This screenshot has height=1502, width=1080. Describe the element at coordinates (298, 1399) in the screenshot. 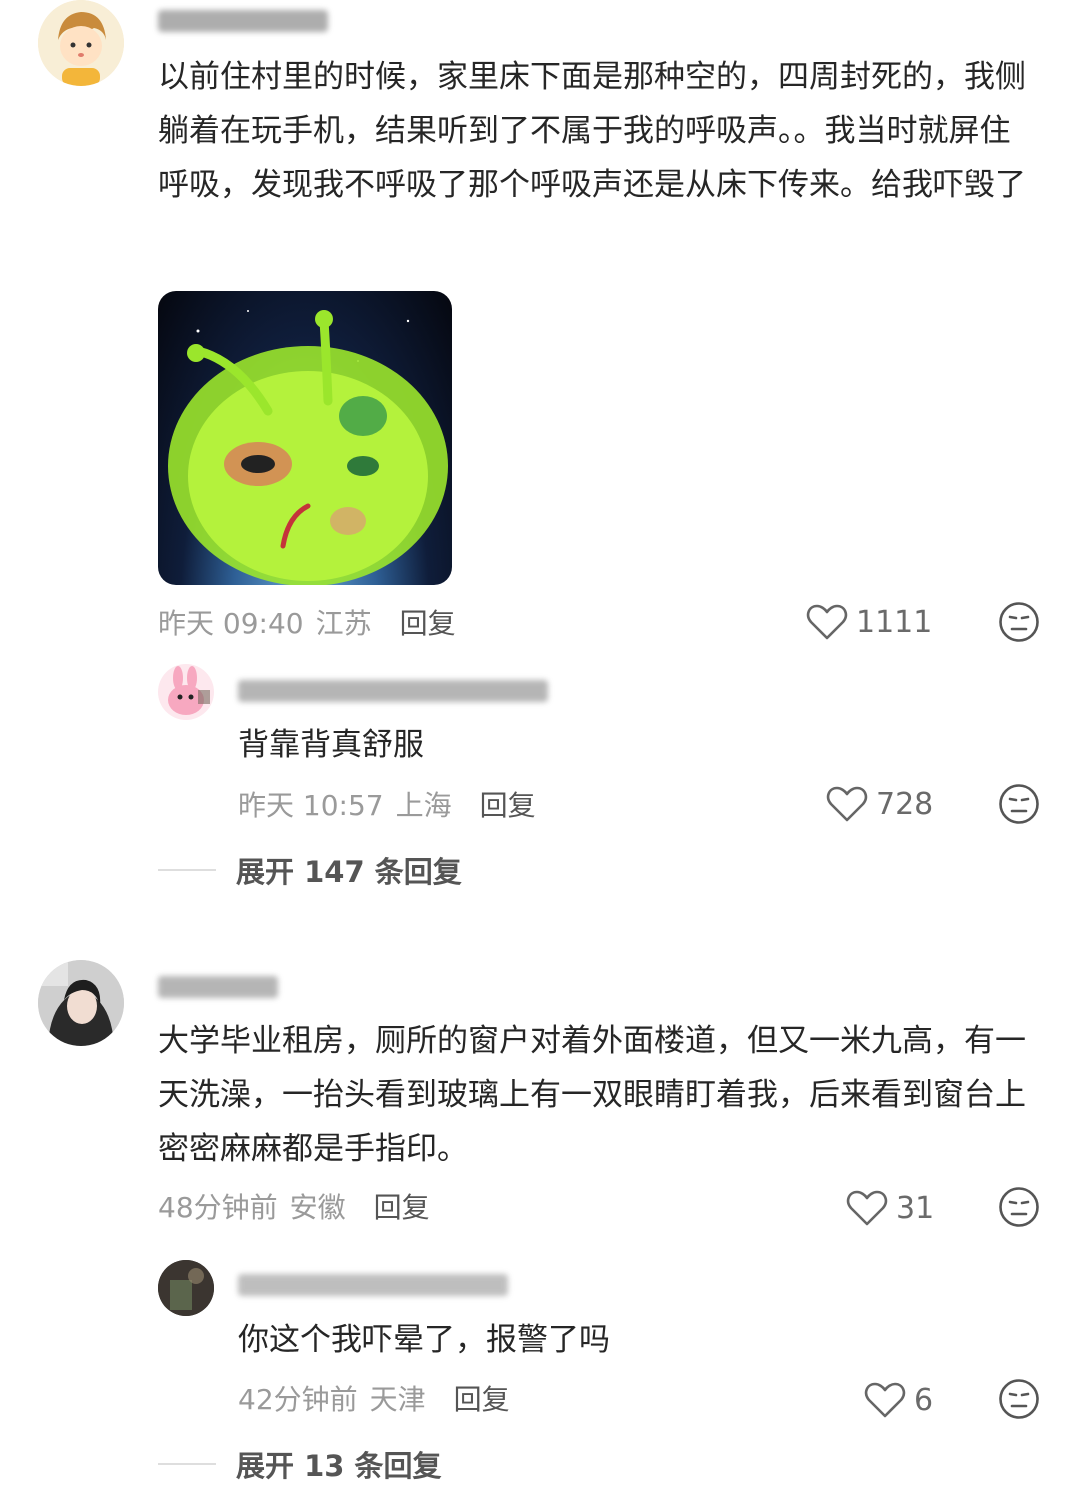

I see `reply-time: 42分钟前` at that location.